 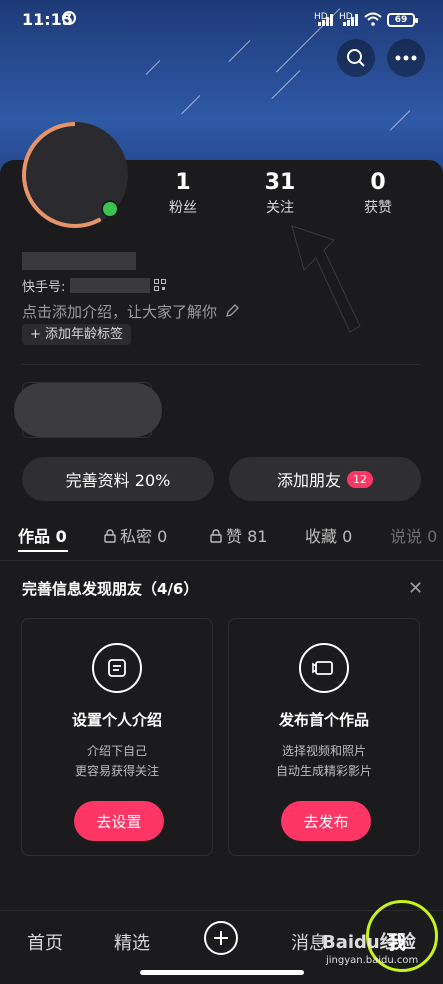 What do you see at coordinates (323, 720) in the screenshot?
I see `card-publish-title: 发布首个作品` at bounding box center [323, 720].